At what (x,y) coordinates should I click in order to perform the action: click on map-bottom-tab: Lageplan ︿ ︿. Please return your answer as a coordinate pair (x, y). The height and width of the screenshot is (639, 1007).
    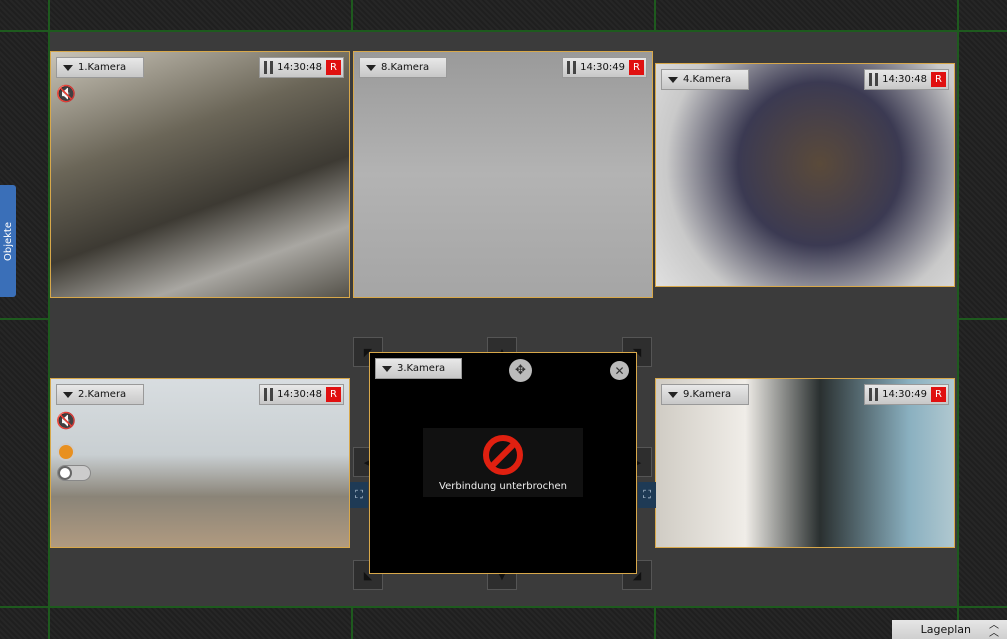
    Looking at the image, I should click on (949, 629).